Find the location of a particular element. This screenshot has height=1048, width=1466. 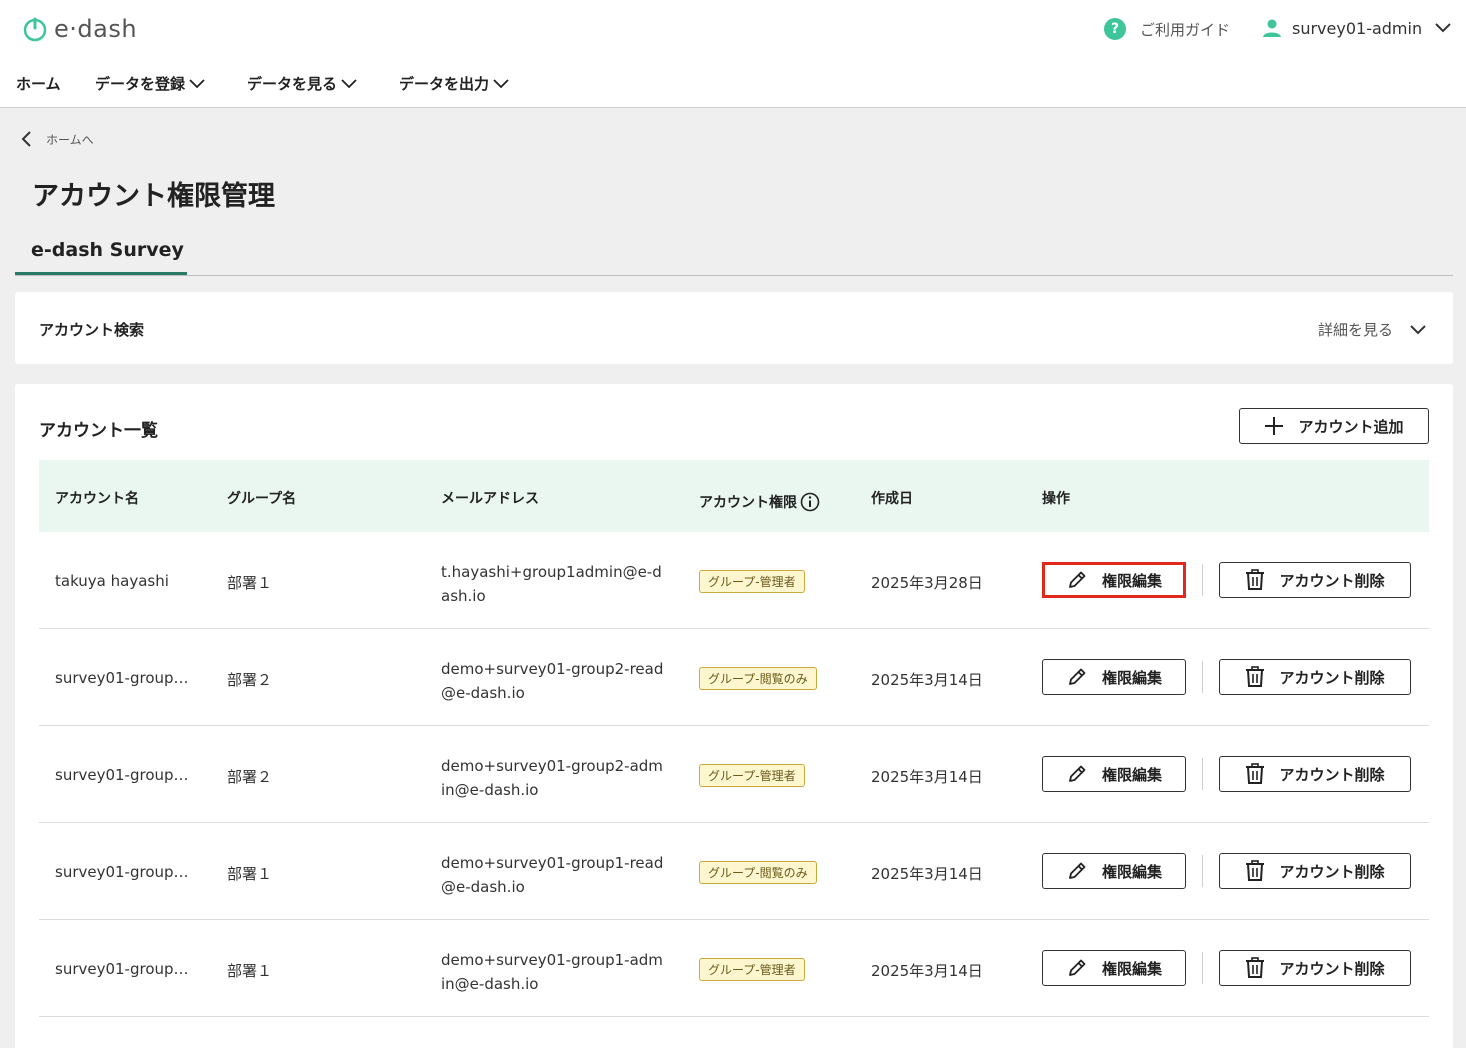

guide-label: ご利用ガイド is located at coordinates (1185, 29).